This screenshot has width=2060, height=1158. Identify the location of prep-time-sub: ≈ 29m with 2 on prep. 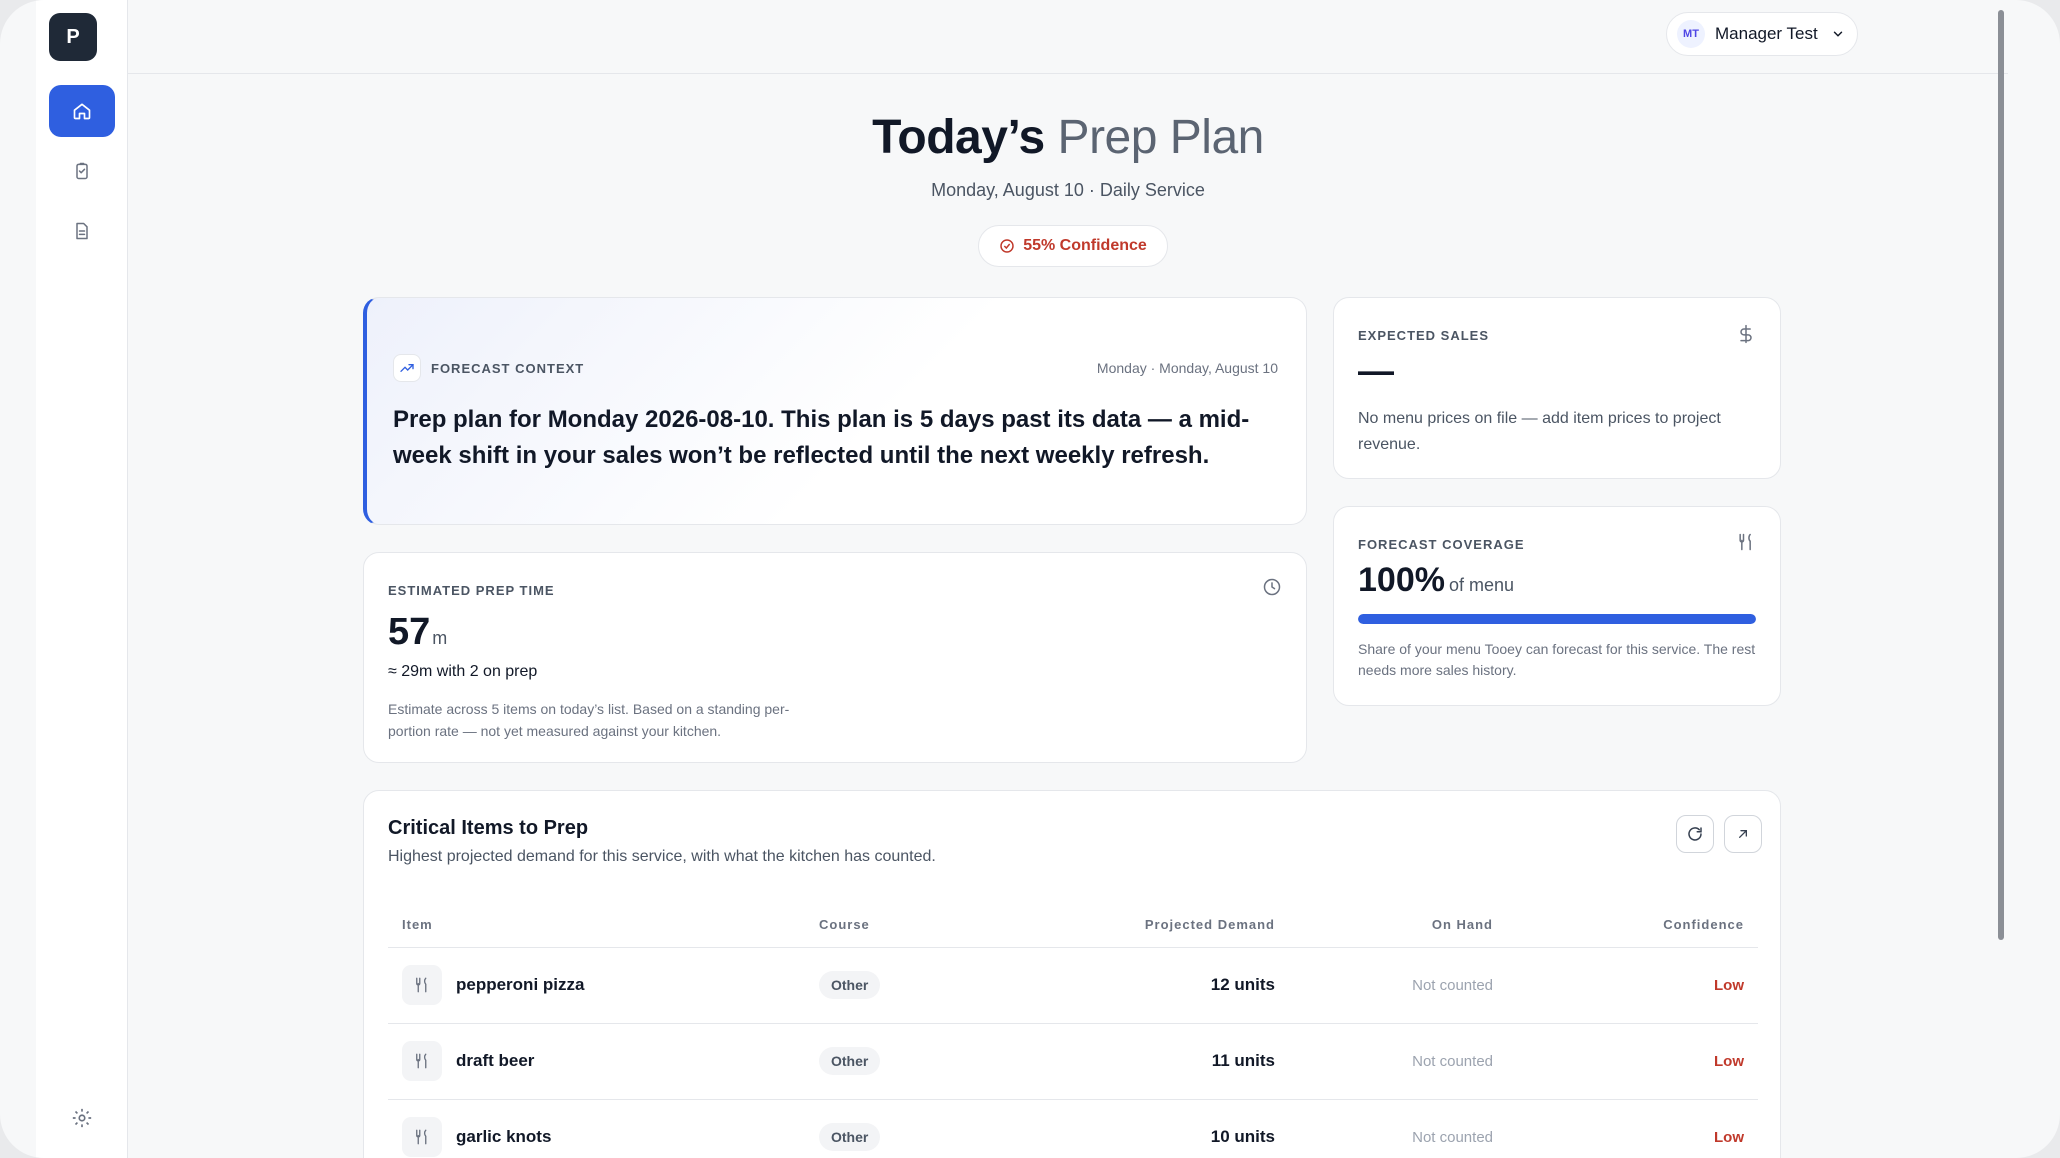
(463, 671).